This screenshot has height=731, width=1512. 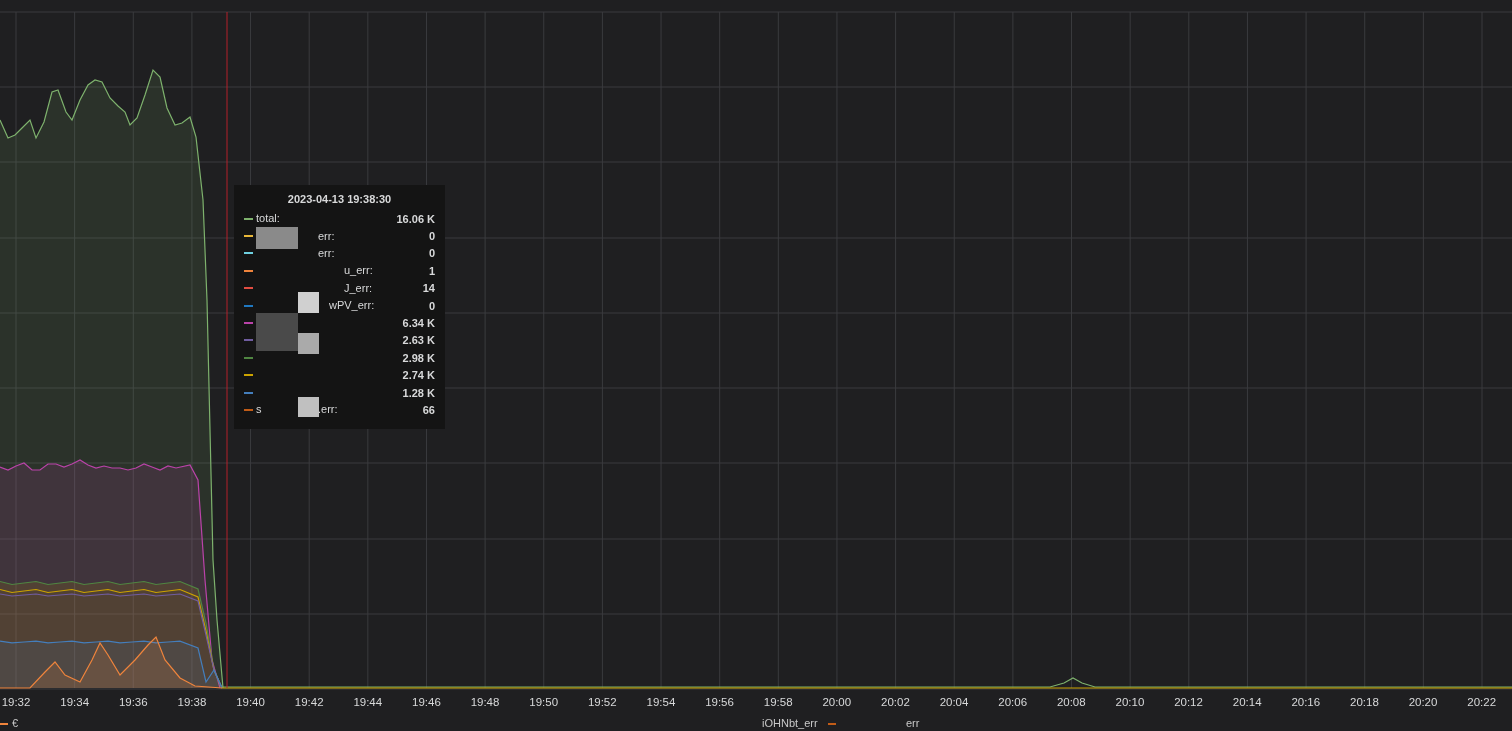 What do you see at coordinates (428, 410) in the screenshot?
I see `series-value: 66` at bounding box center [428, 410].